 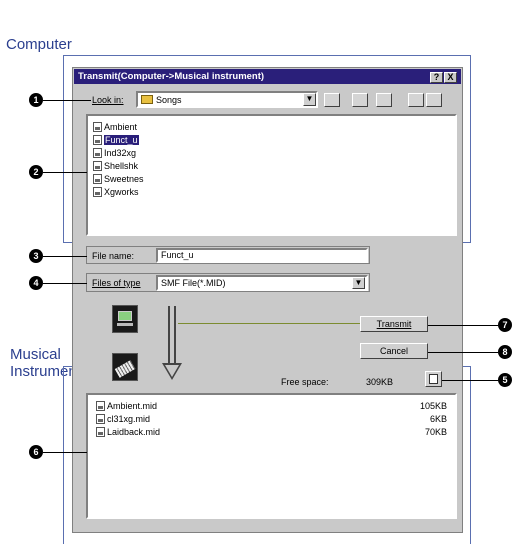 I want to click on list-item: Sweetnes, so click(x=271, y=178).